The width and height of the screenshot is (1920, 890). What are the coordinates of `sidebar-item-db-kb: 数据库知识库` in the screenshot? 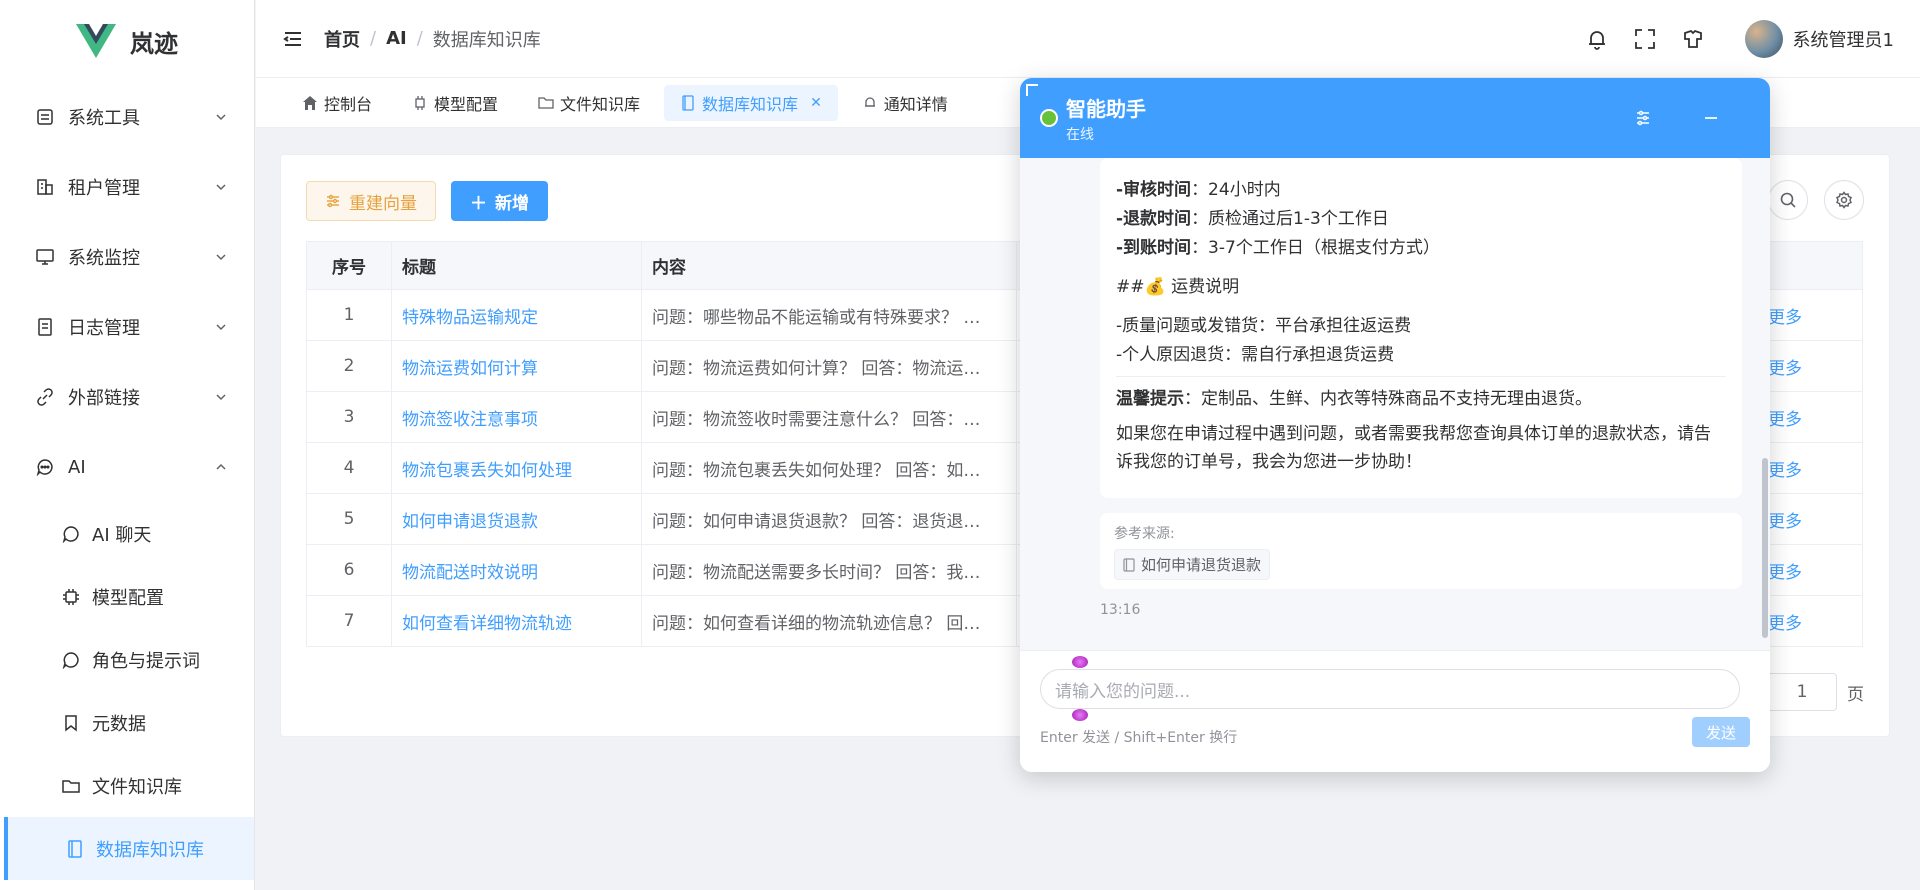 It's located at (129, 848).